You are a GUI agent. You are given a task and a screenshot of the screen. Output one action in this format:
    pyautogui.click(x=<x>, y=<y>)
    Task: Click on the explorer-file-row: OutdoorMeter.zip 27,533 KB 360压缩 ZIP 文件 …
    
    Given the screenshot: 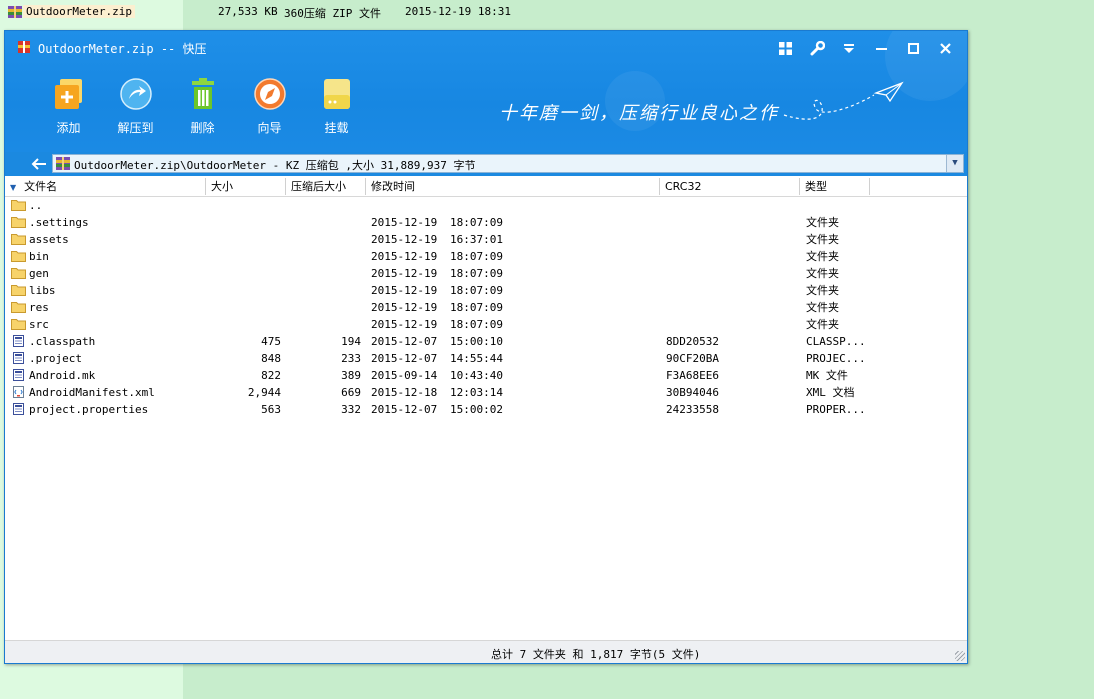 What is the action you would take?
    pyautogui.click(x=547, y=11)
    